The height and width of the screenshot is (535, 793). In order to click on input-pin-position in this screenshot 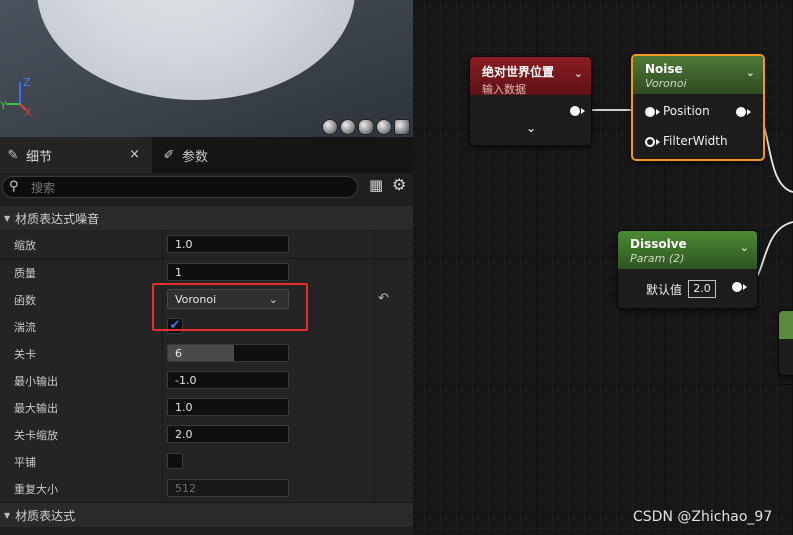, I will do `click(650, 112)`.